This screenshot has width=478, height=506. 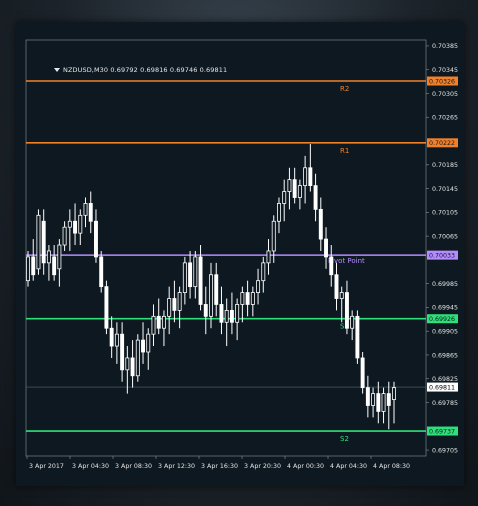 What do you see at coordinates (183, 70) in the screenshot?
I see `ohlc-low: 0.69746` at bounding box center [183, 70].